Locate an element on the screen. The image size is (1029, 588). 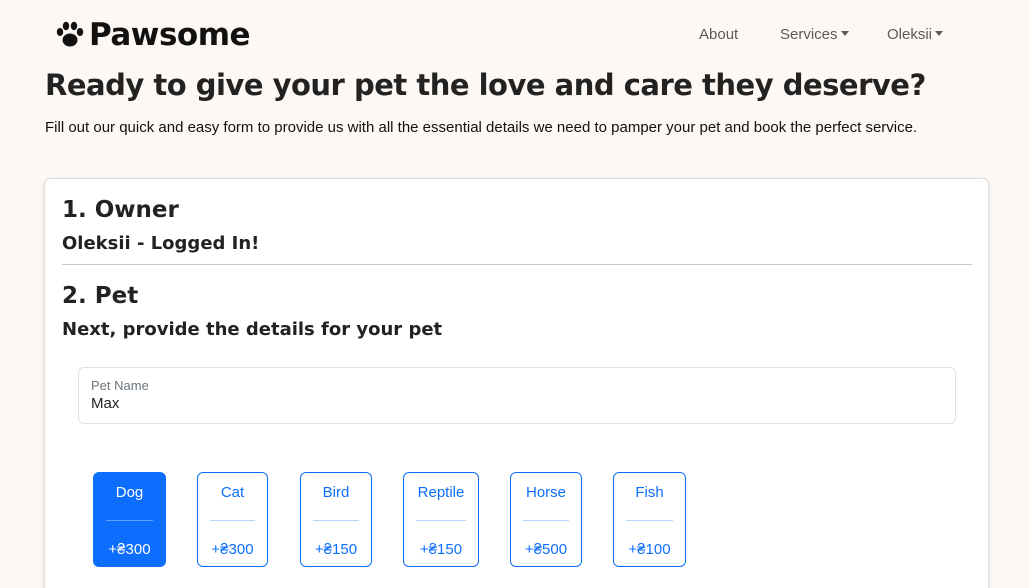
pet-name-input is located at coordinates (516, 403).